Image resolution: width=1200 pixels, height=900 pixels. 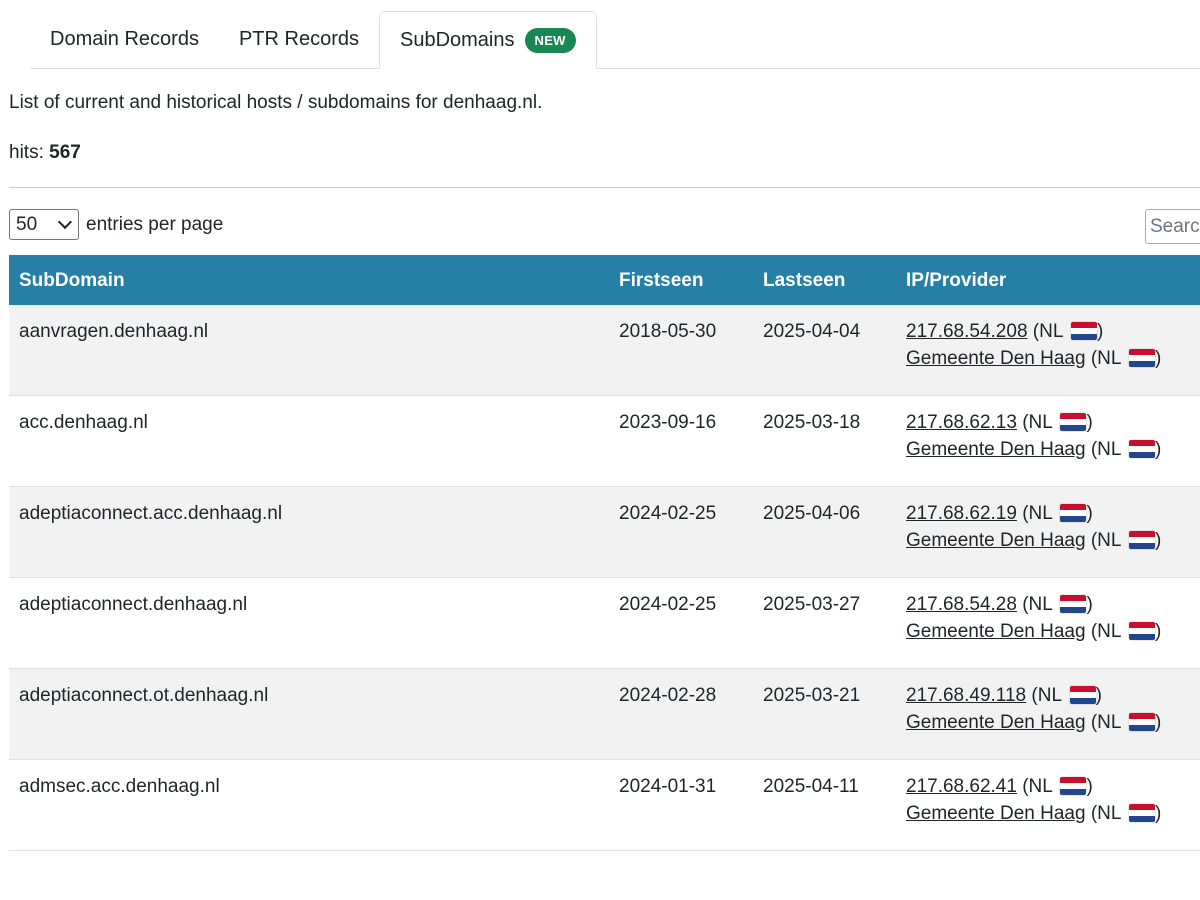 What do you see at coordinates (961, 604) in the screenshot?
I see `ip-address-link: 217.68.54.28` at bounding box center [961, 604].